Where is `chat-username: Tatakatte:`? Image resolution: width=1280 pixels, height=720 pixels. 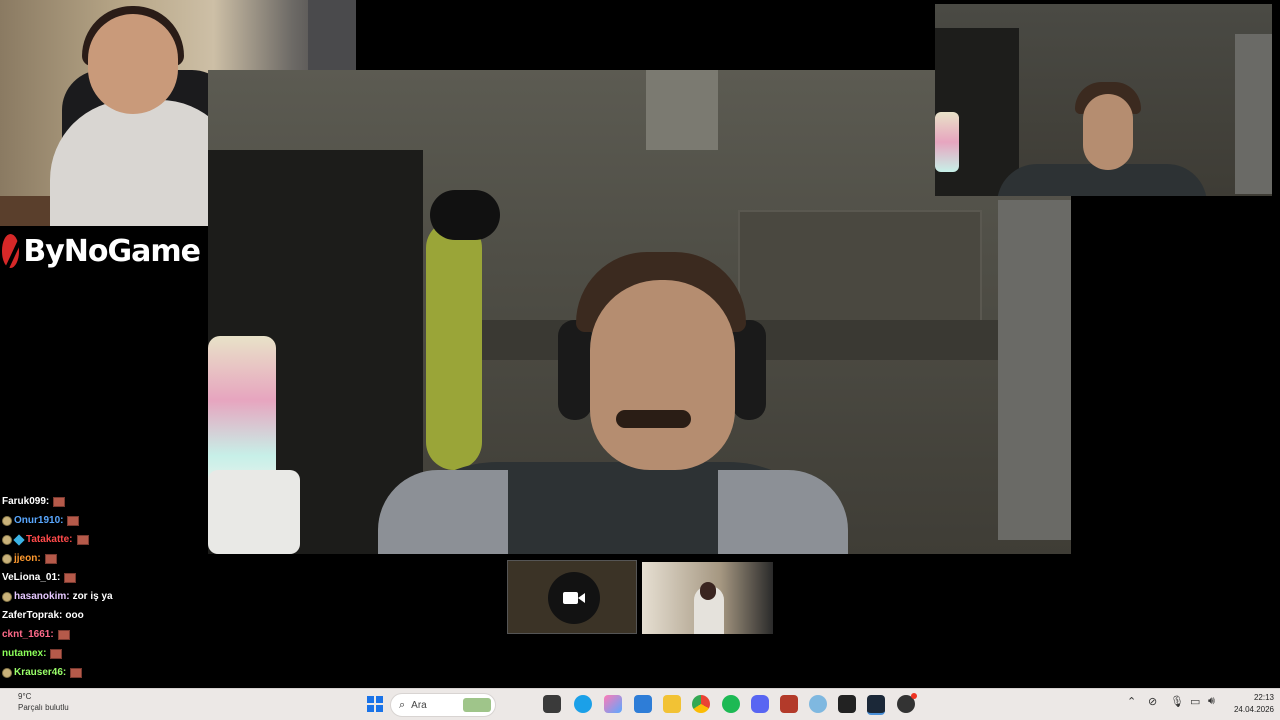
chat-username: Tatakatte: is located at coordinates (49, 539).